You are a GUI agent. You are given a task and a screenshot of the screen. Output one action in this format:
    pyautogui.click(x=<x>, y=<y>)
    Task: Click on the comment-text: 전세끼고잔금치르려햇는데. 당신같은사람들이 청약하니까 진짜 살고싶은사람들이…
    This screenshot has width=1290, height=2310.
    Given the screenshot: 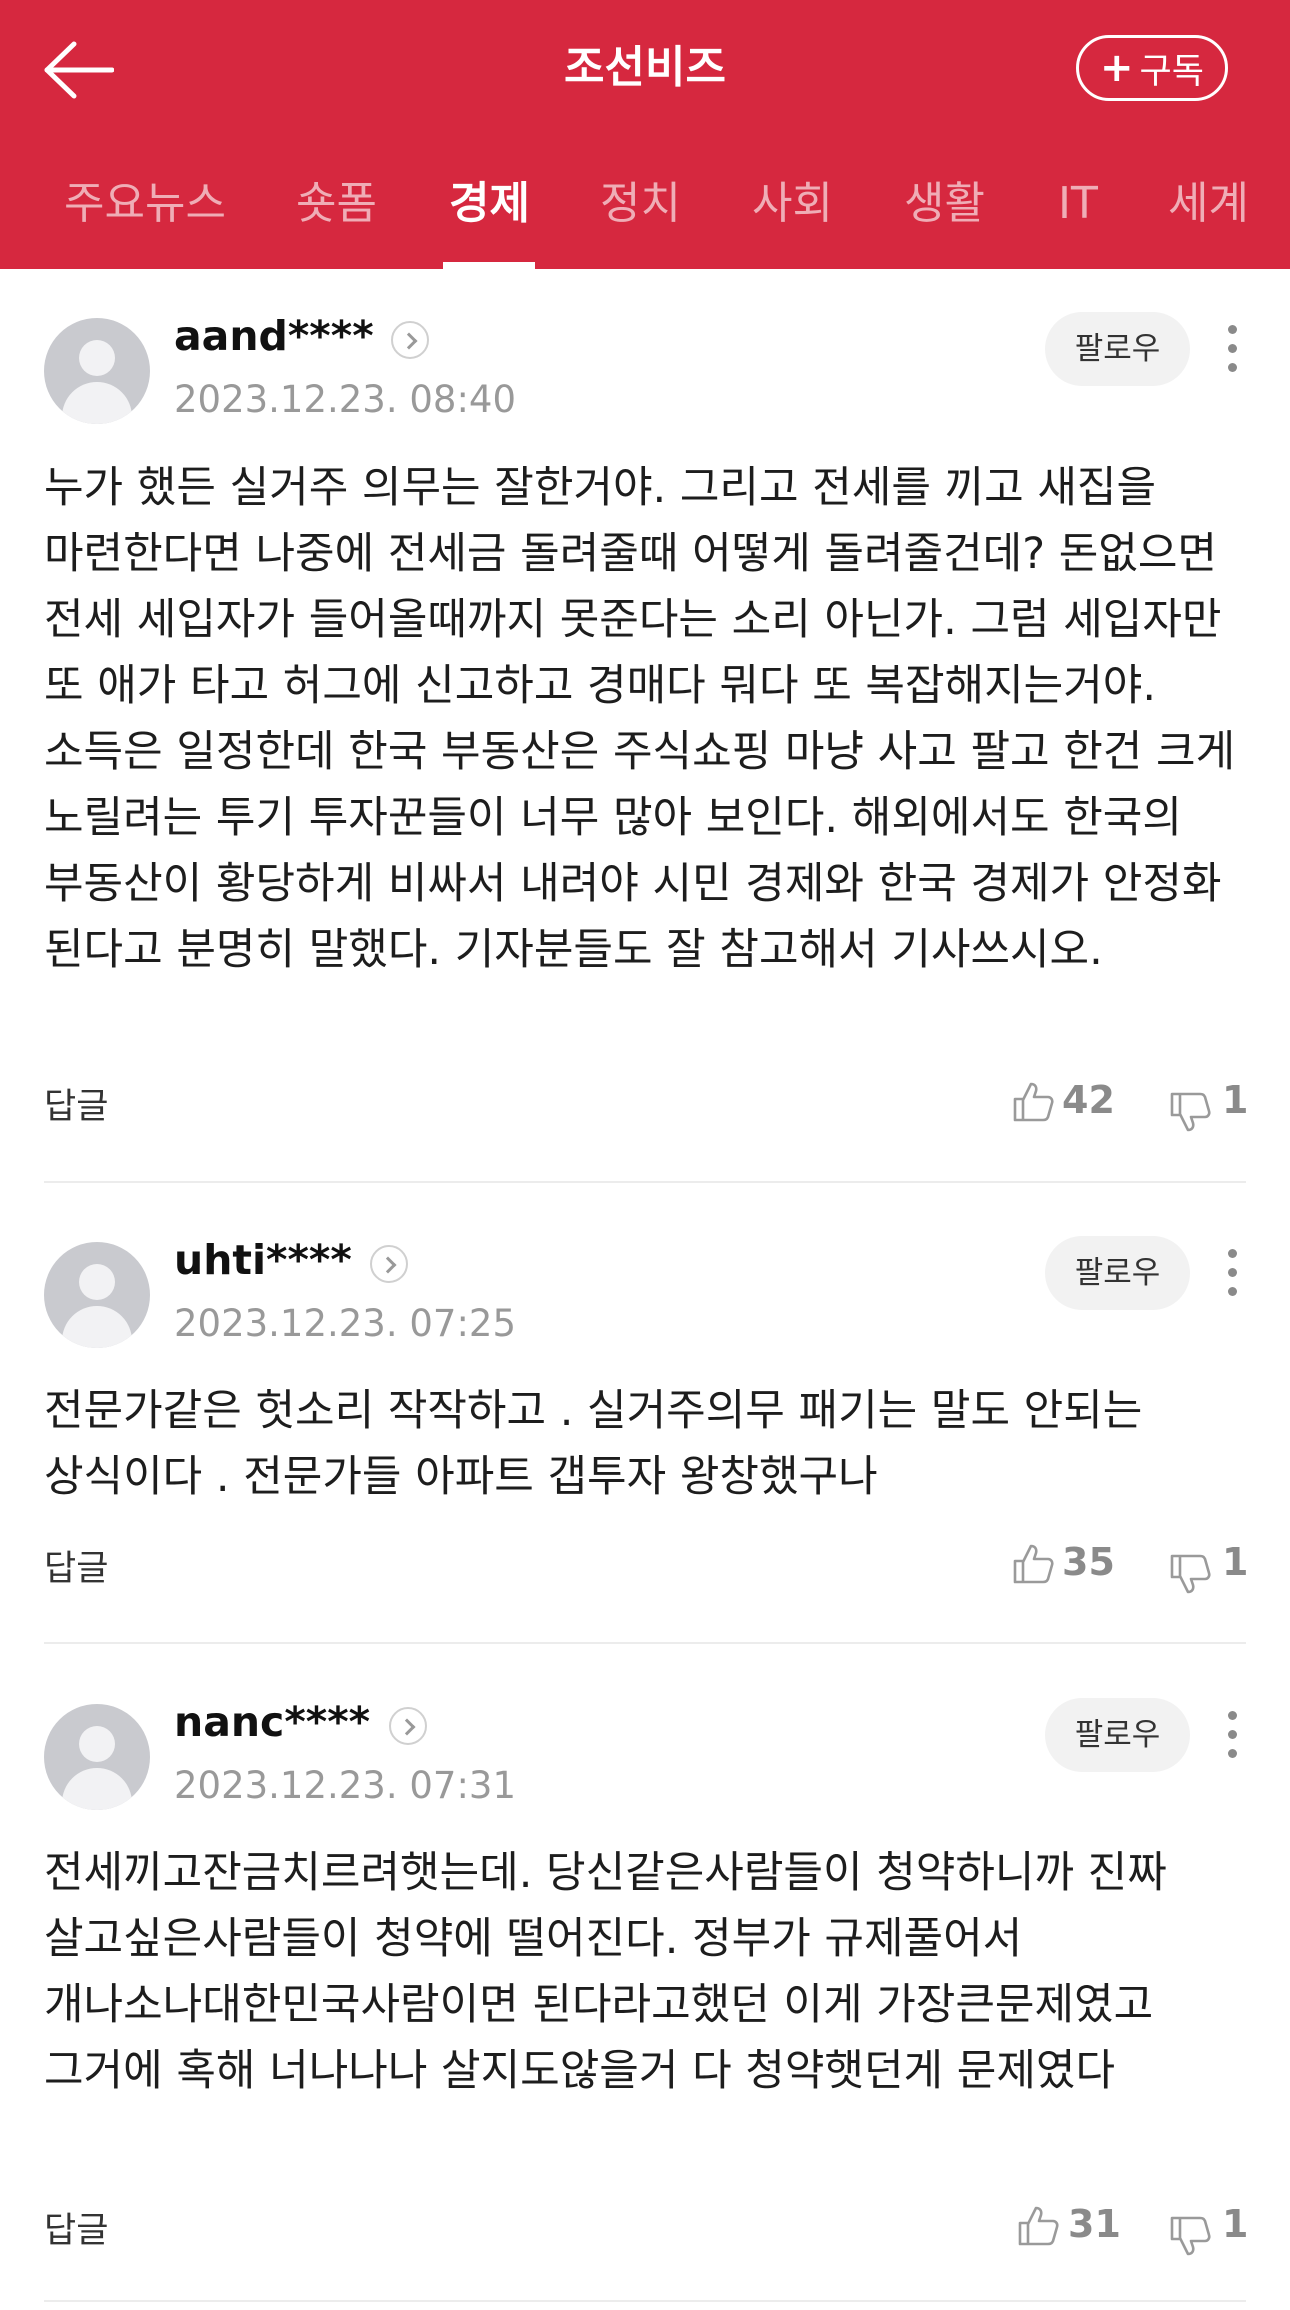 What is the action you would take?
    pyautogui.click(x=605, y=1972)
    